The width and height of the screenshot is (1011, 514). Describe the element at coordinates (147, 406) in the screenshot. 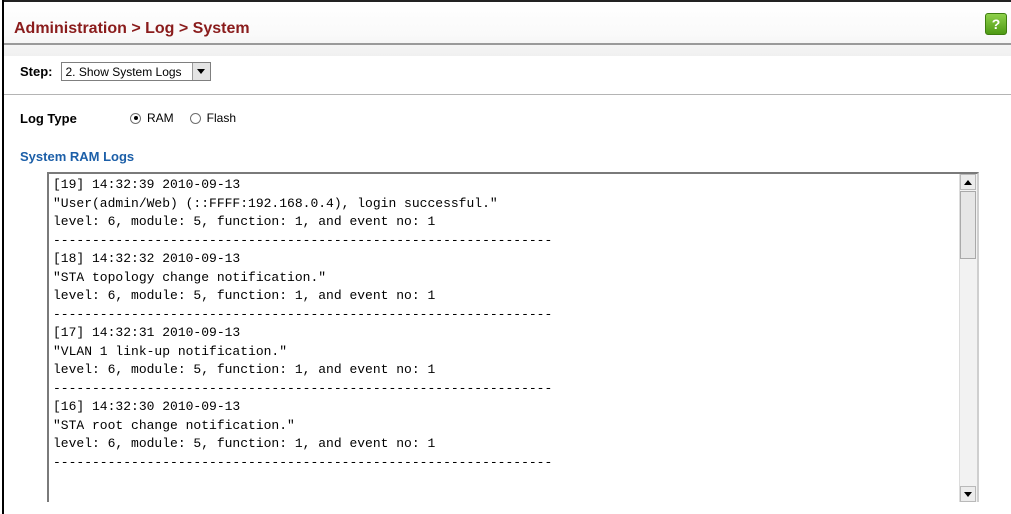

I see `log-line: [16] 14:32:30 2010-09-13` at that location.